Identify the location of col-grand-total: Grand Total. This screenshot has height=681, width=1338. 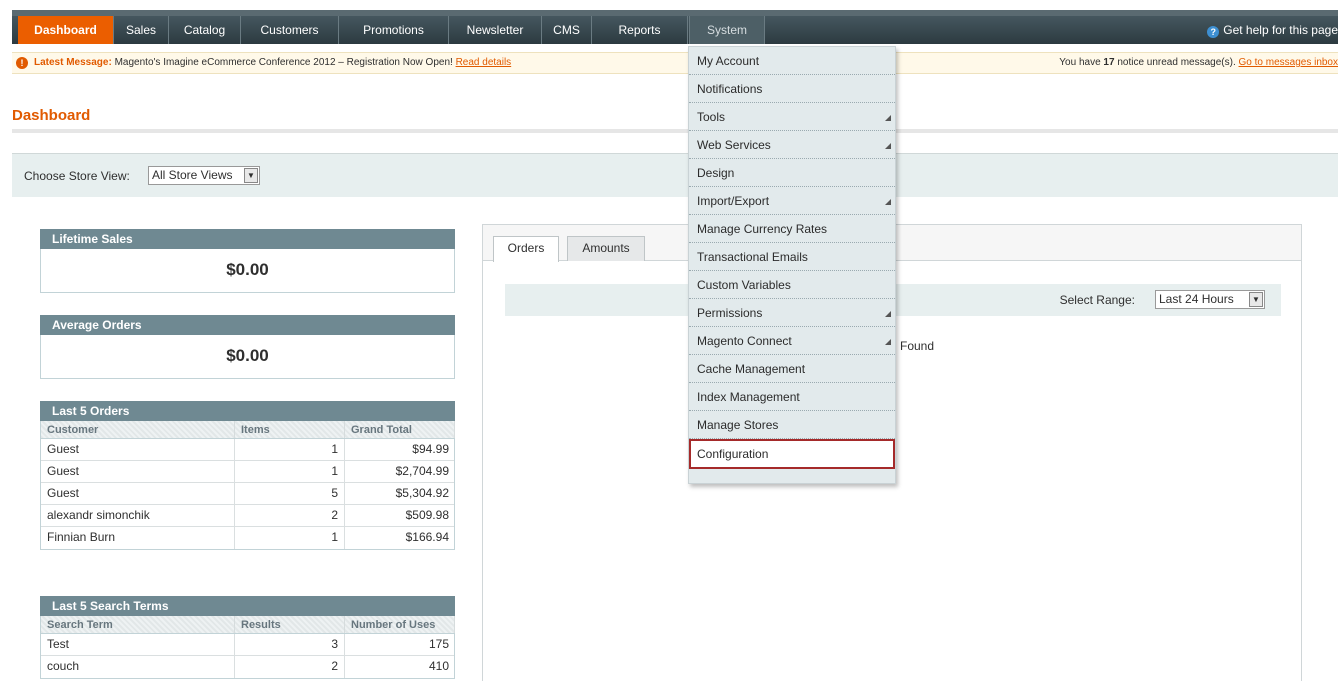
(400, 429).